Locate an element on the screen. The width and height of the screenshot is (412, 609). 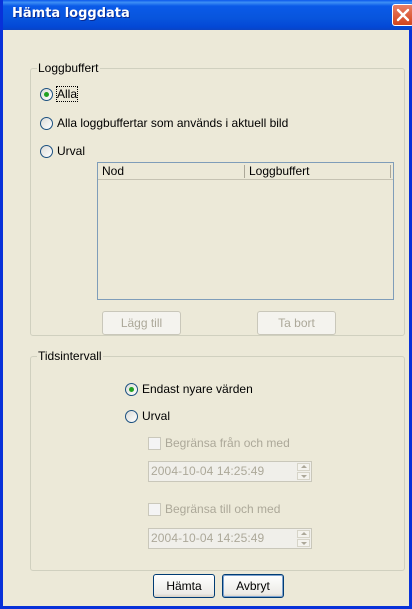
title-bar: Hämta loggdata is located at coordinates (207, 15).